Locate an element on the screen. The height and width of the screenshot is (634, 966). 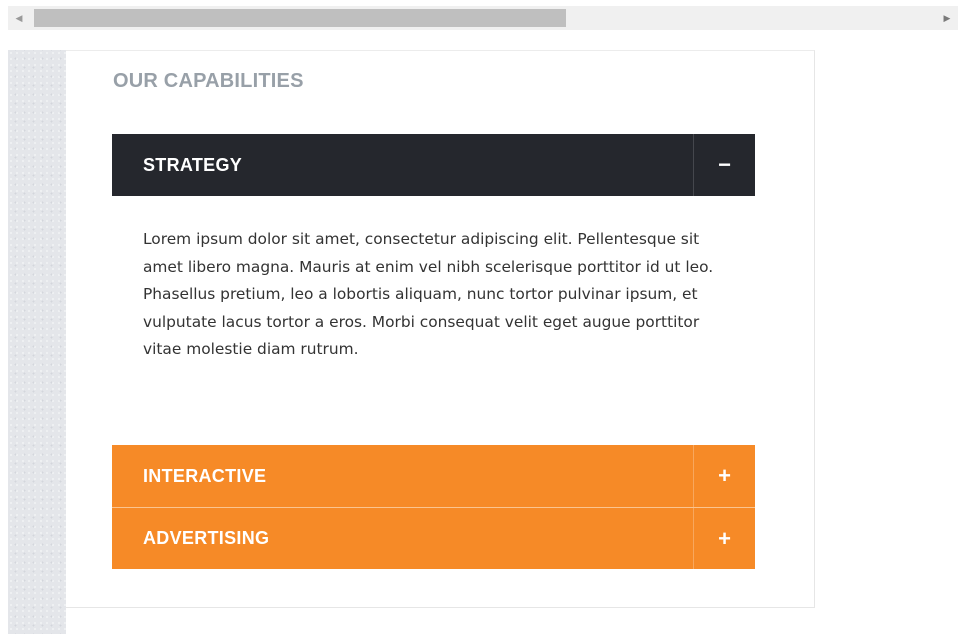
horizontal-scrollbar: ◀ ▶ is located at coordinates (483, 18).